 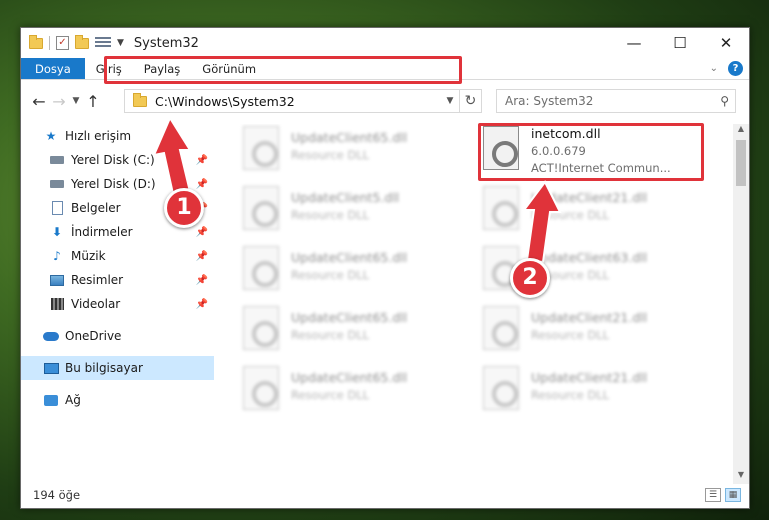 What do you see at coordinates (57, 232) in the screenshot?
I see `download-icon: ⬇` at bounding box center [57, 232].